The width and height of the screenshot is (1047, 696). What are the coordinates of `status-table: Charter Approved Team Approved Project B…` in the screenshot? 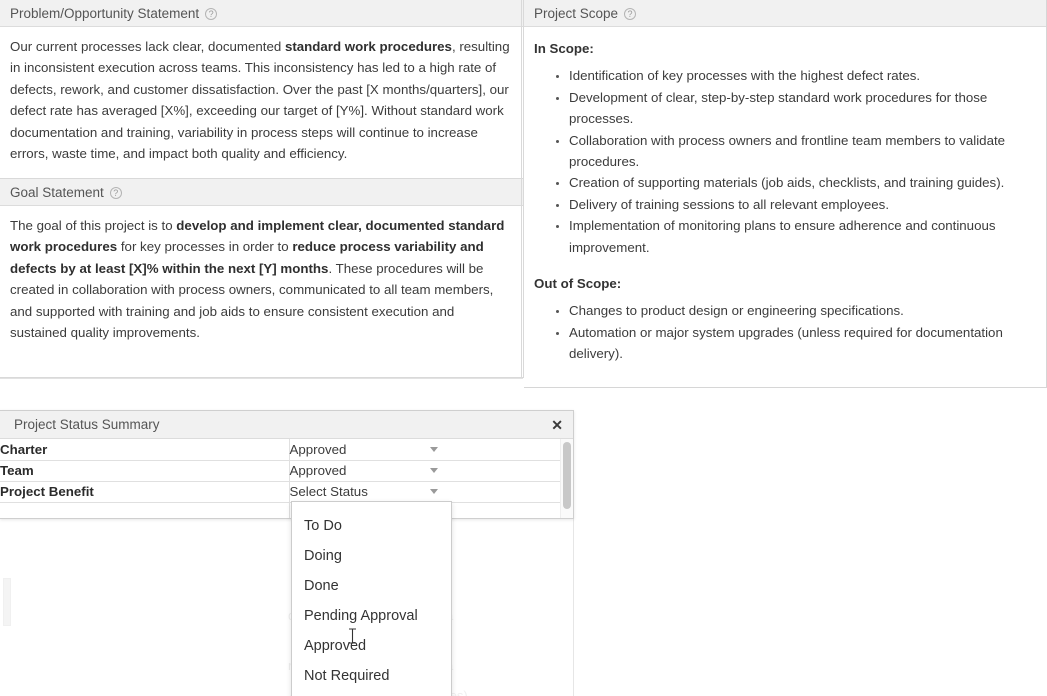 It's located at (283, 478).